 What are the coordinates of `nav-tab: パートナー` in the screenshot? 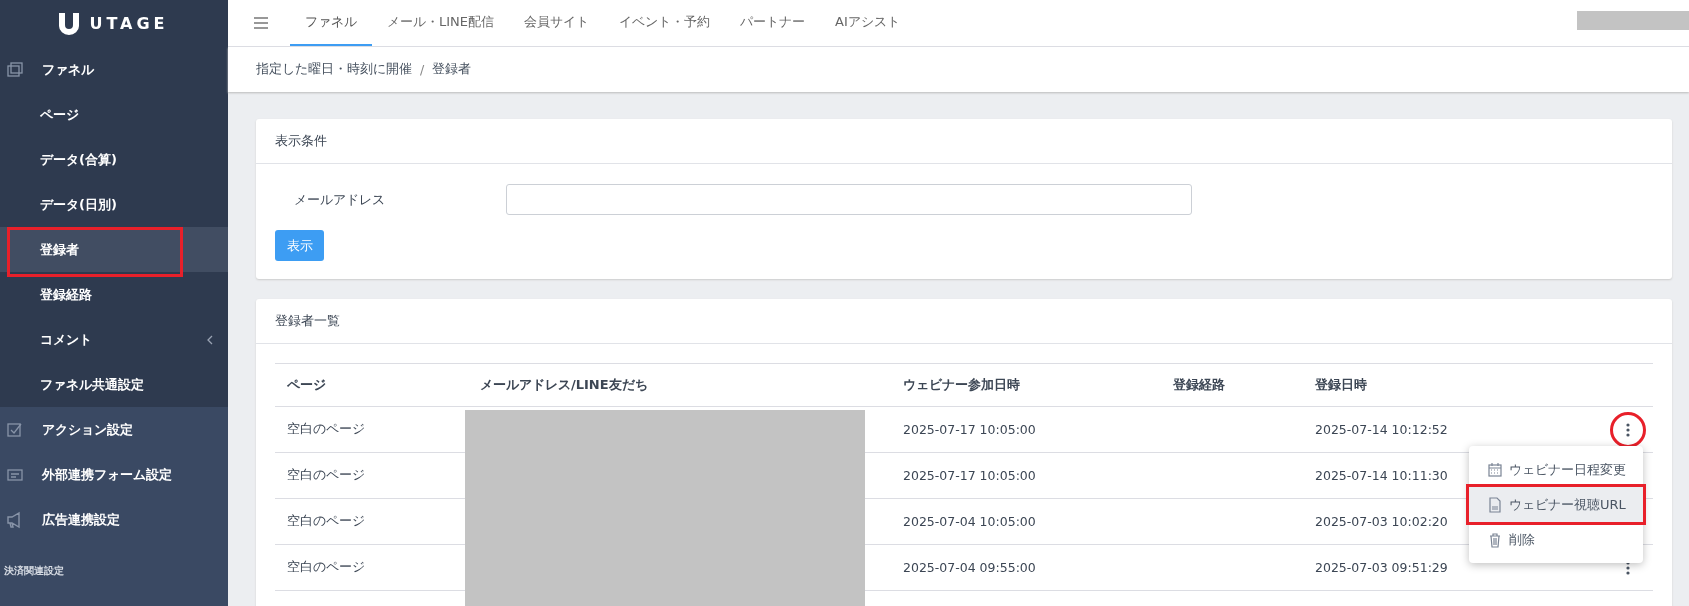 It's located at (772, 23).